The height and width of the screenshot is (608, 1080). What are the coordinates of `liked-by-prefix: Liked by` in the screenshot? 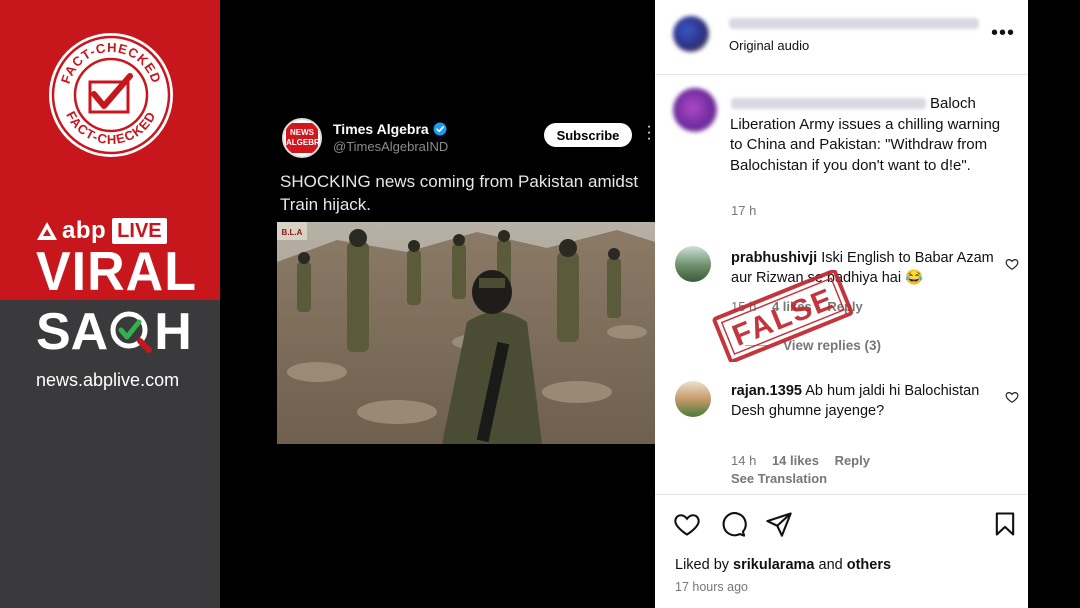 It's located at (702, 565).